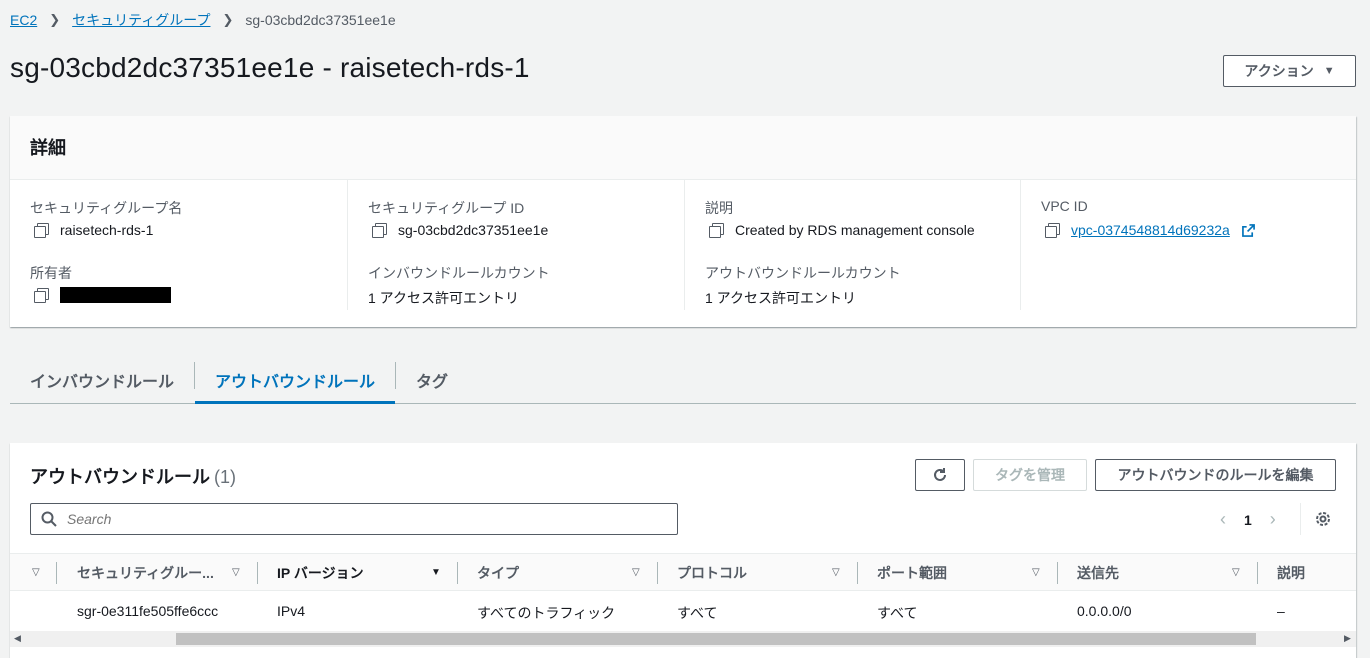  What do you see at coordinates (1273, 519) in the screenshot?
I see `chevron-right-icon: ›` at bounding box center [1273, 519].